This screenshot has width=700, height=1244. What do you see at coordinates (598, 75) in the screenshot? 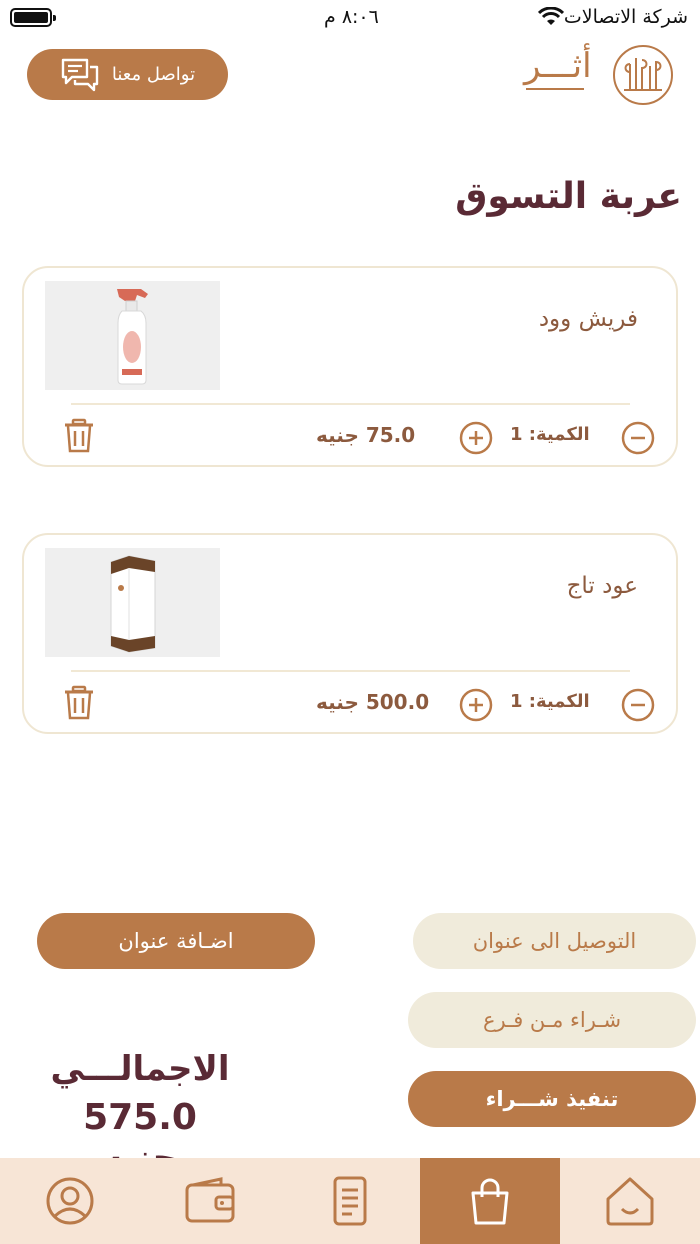
I see `brand-logo: أثـــر` at bounding box center [598, 75].